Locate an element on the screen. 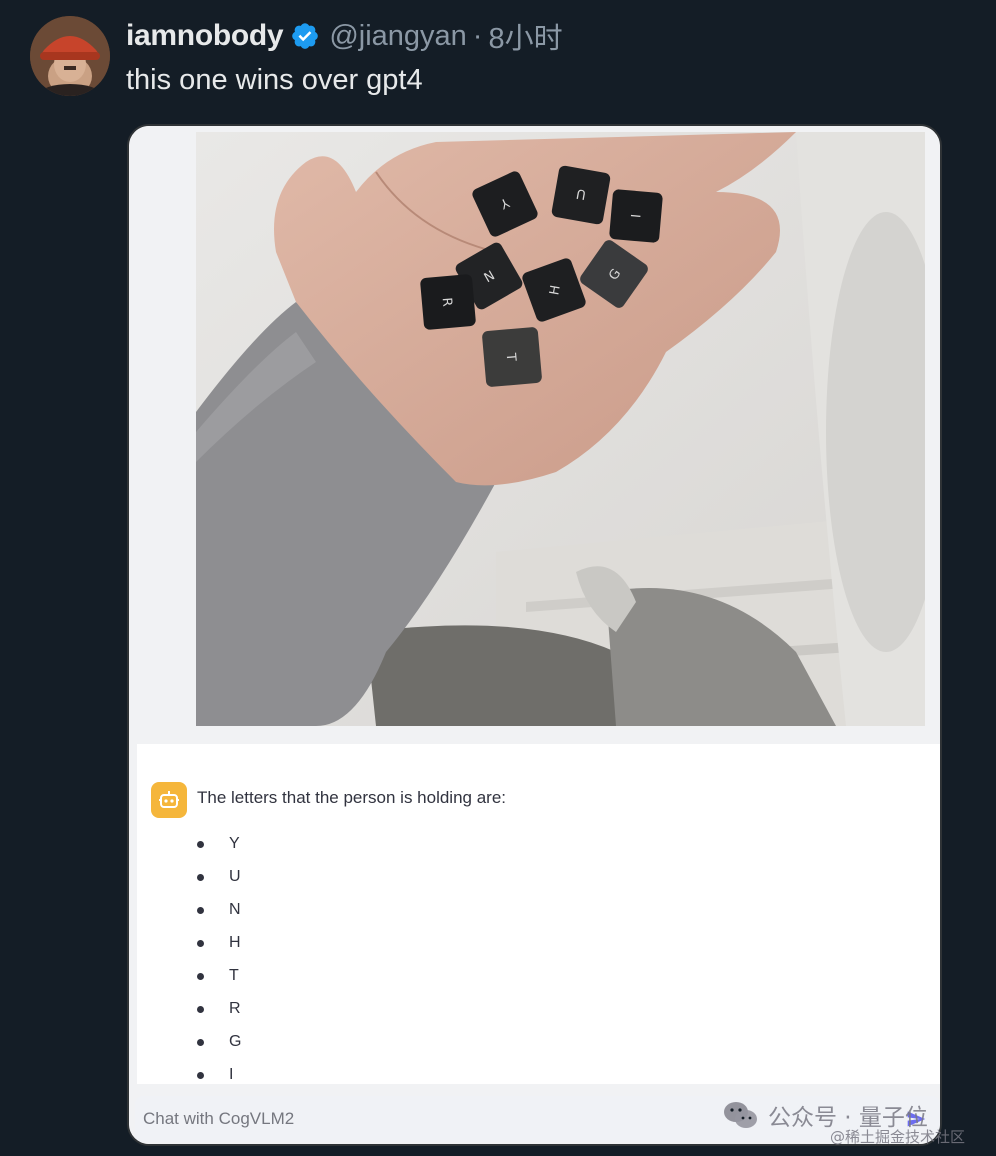  user-handle: @jiangyan is located at coordinates (397, 36).